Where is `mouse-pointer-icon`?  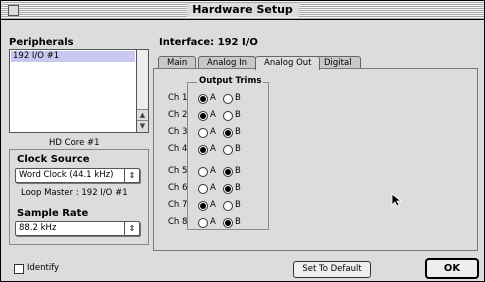 mouse-pointer-icon is located at coordinates (397, 200).